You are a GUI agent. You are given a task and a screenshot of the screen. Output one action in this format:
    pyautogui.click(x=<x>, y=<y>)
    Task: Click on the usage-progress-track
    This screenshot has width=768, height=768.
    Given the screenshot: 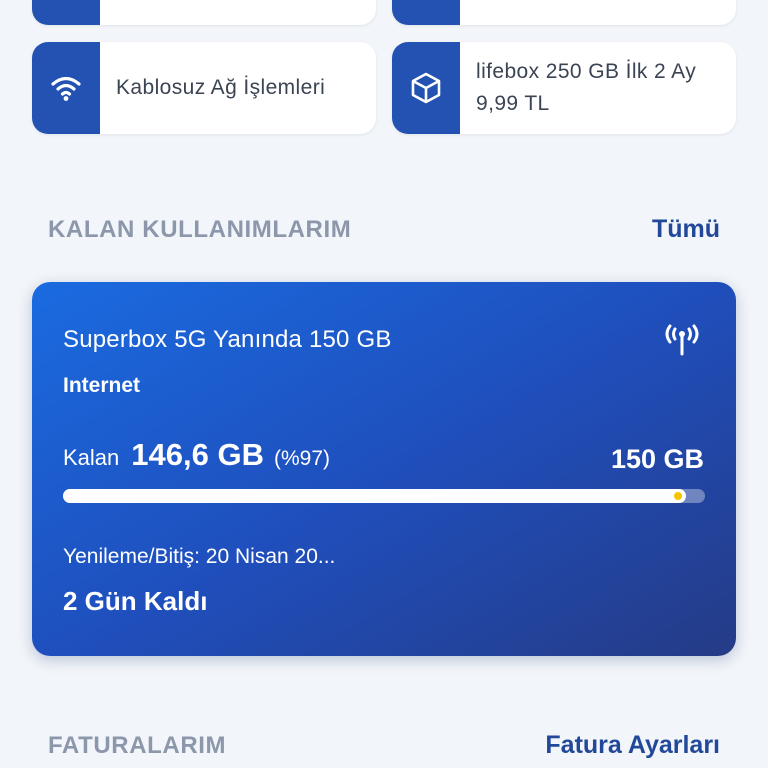 What is the action you would take?
    pyautogui.click(x=384, y=496)
    